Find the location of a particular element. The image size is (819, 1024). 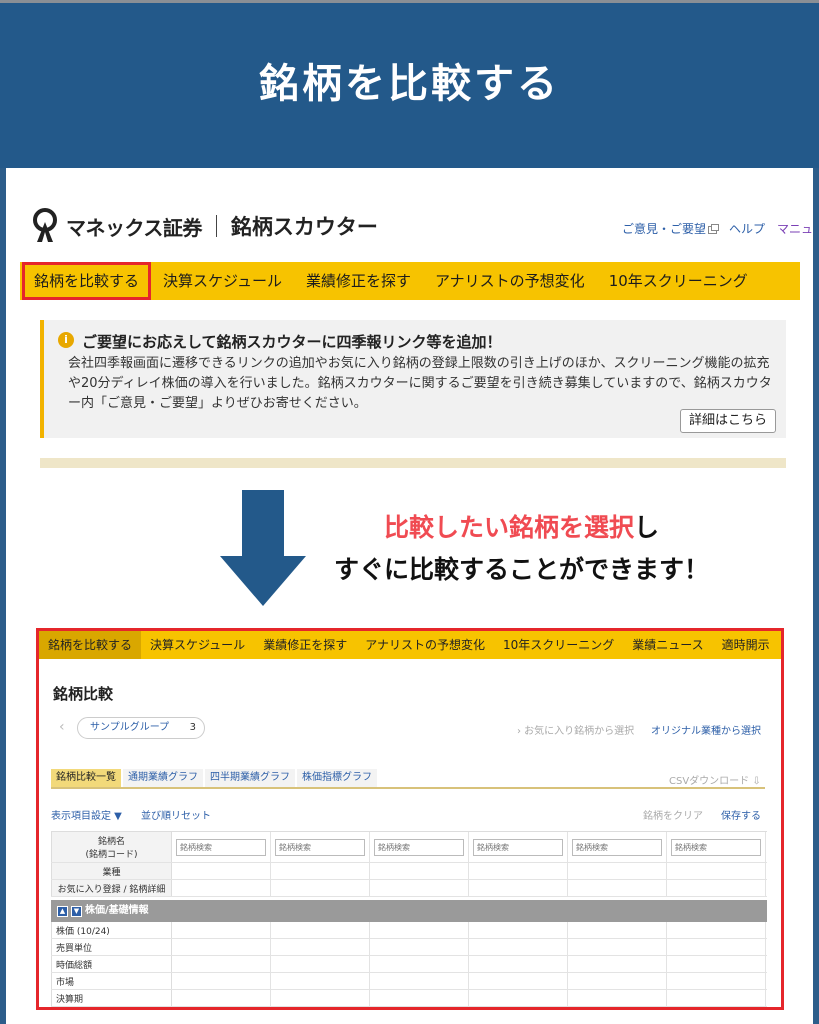

header-links: ご意見・ご要望 ヘルプ マニュ is located at coordinates (717, 228).